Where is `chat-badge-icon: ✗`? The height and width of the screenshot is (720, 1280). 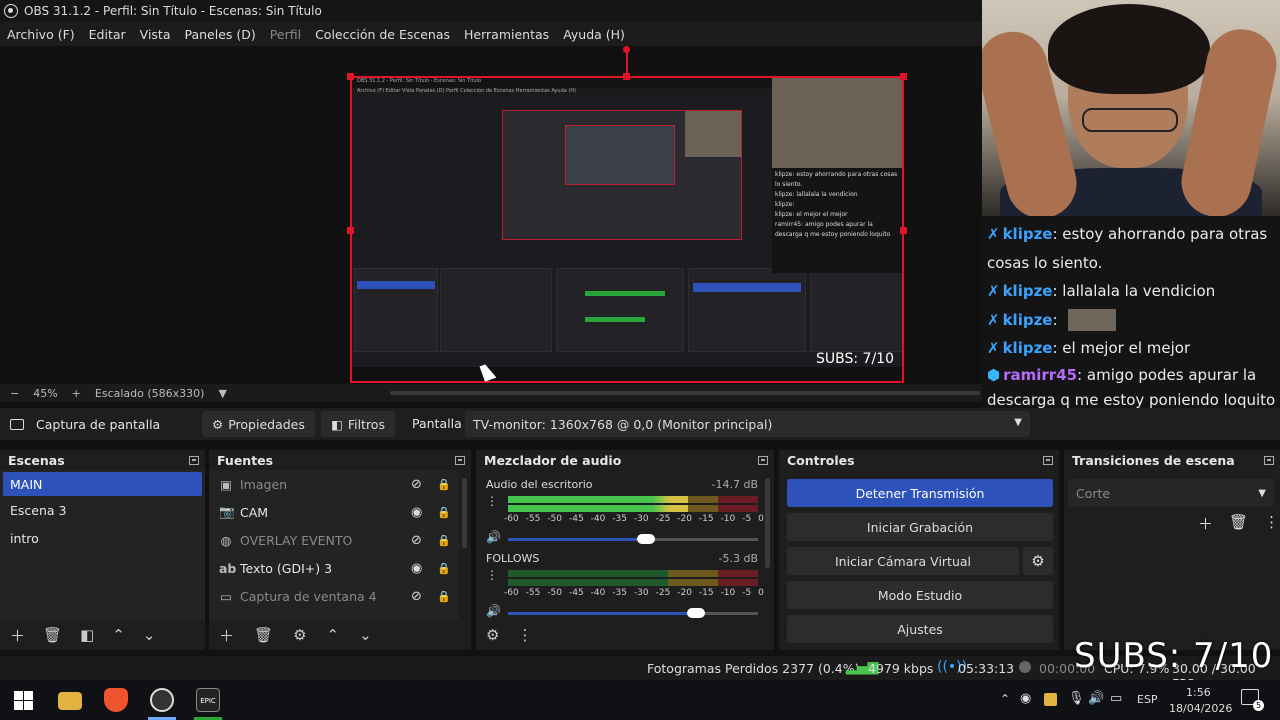 chat-badge-icon: ✗ is located at coordinates (993, 348).